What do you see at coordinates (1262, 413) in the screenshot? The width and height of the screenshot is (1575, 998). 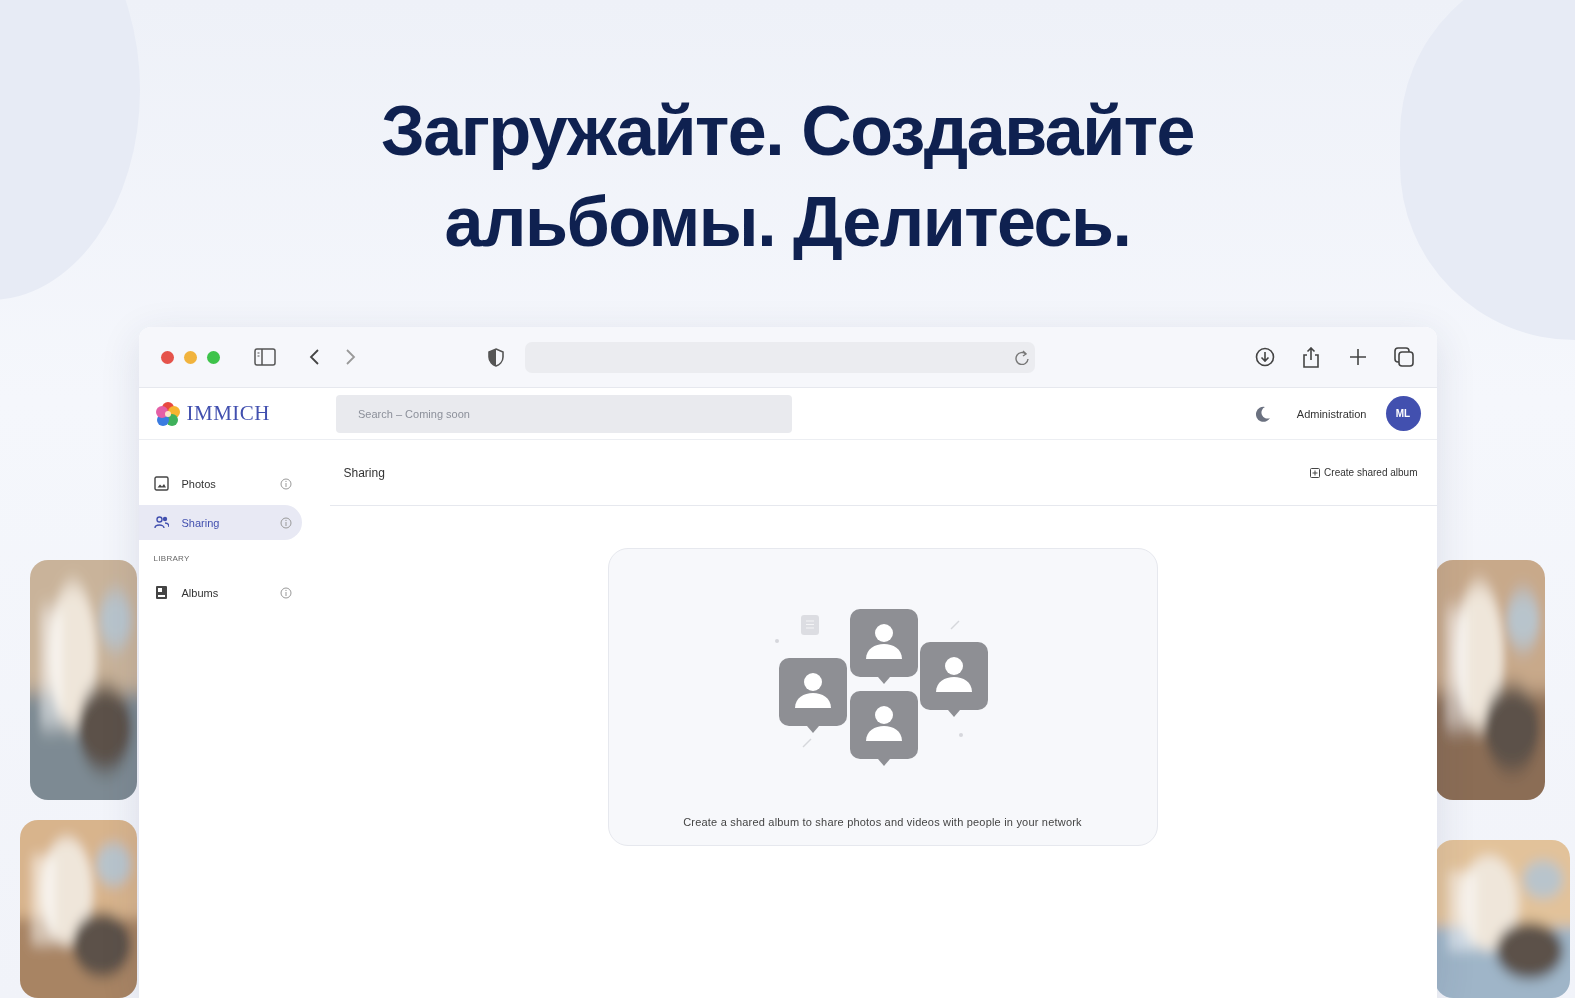 I see `moon-icon` at bounding box center [1262, 413].